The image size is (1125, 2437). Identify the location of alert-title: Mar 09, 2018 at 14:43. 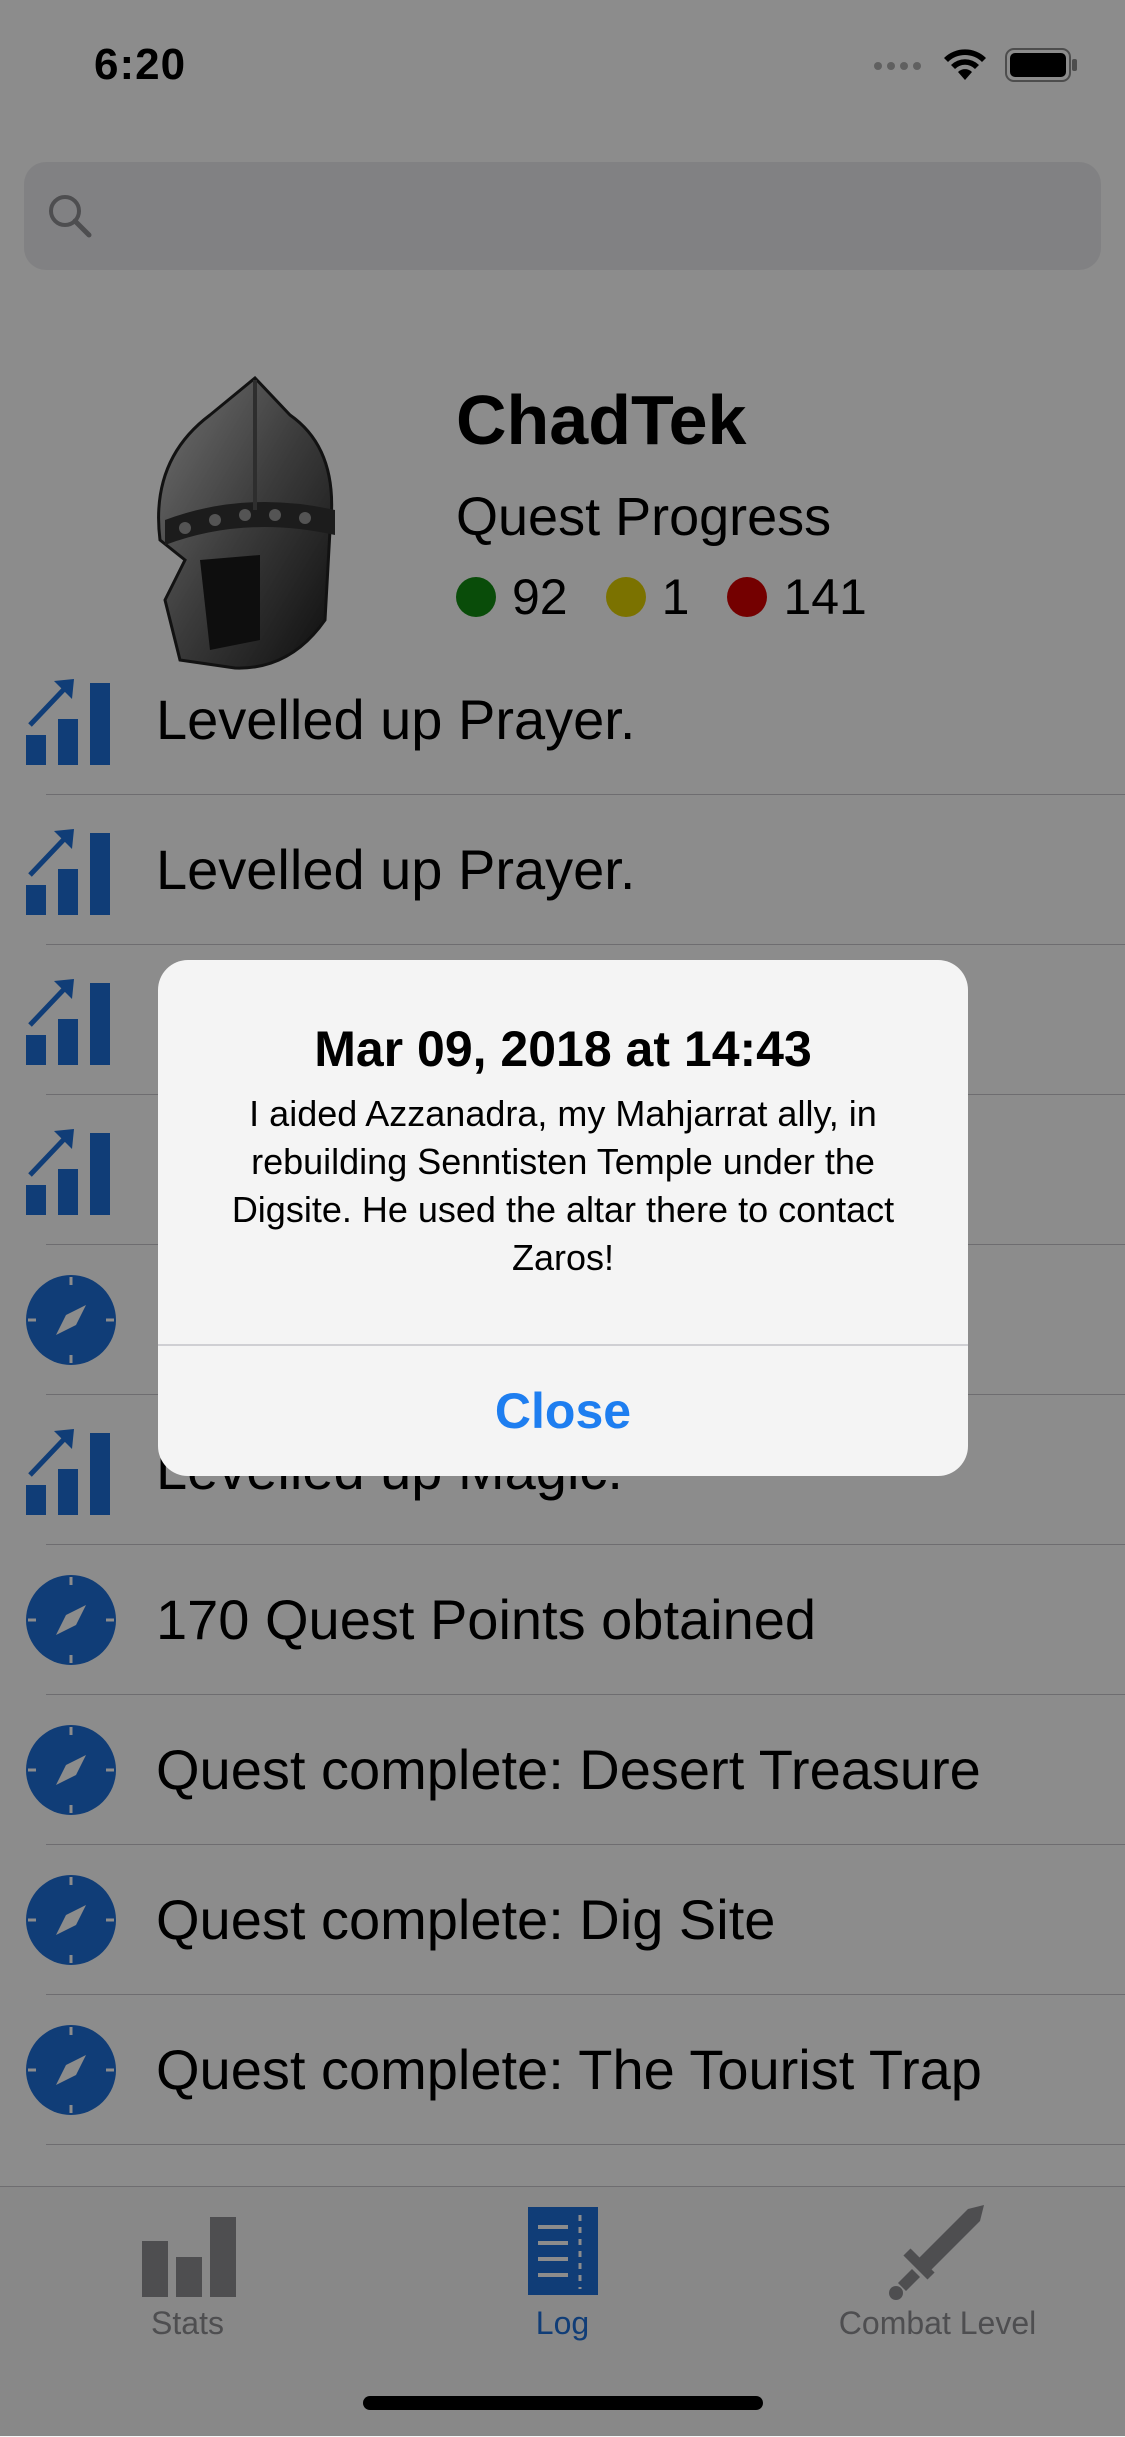
(563, 1049).